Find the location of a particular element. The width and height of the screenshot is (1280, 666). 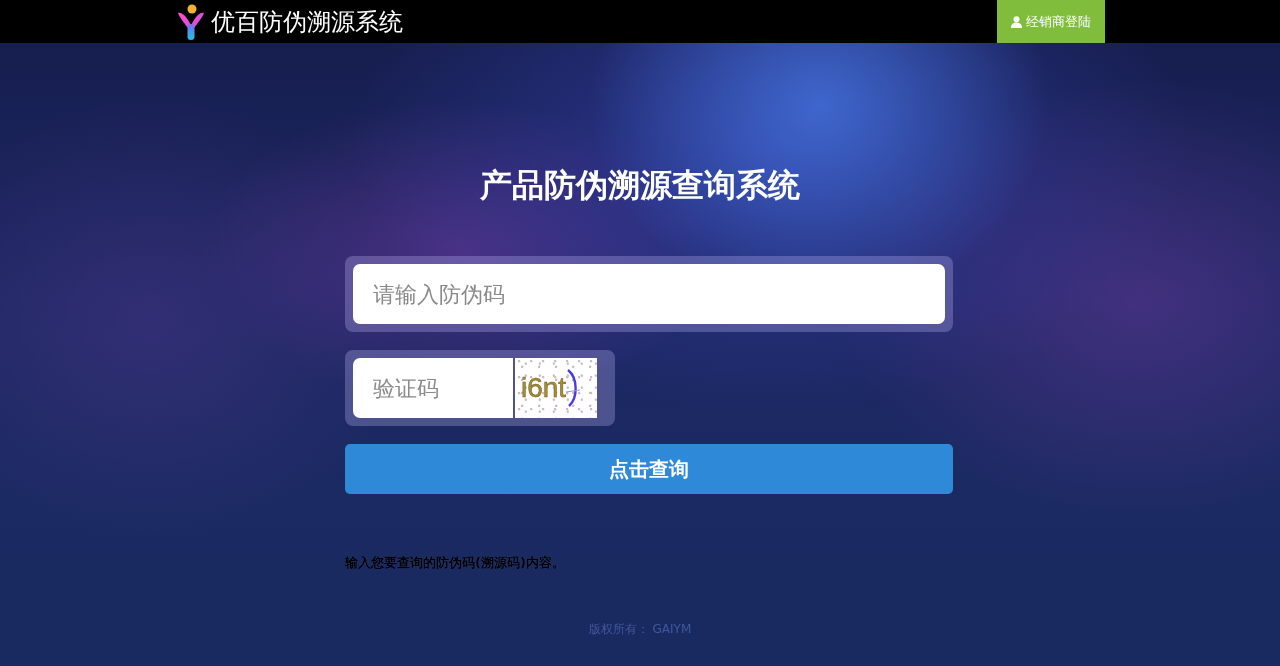

captcha-input-field: 验证码 is located at coordinates (433, 388).